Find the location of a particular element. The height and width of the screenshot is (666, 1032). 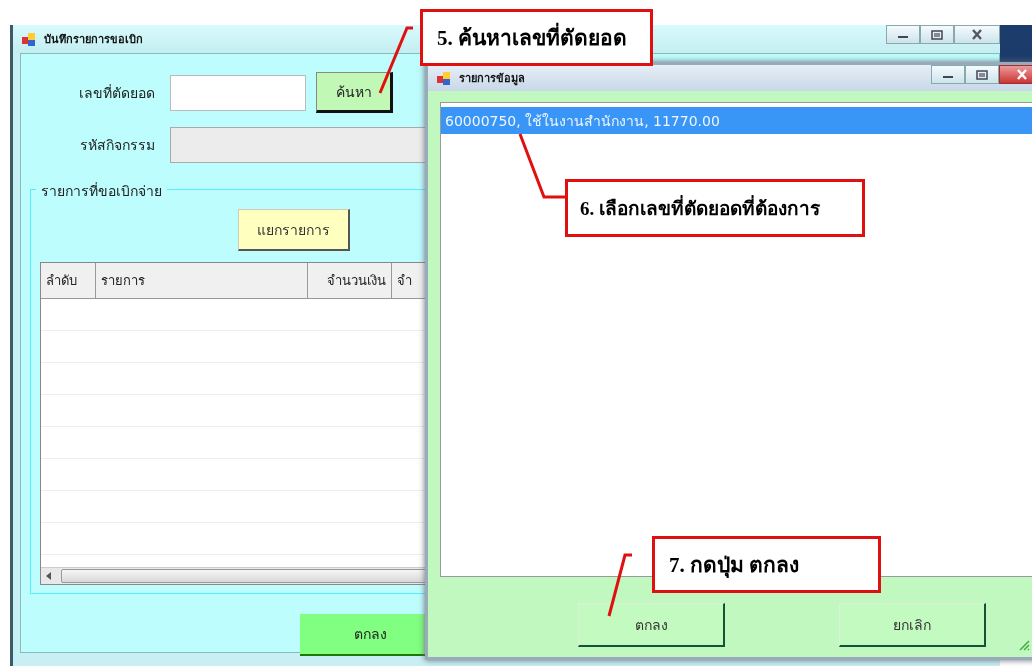

callout-label: 5. ค้นหาเลขที่ตัดยอด is located at coordinates (536, 37).